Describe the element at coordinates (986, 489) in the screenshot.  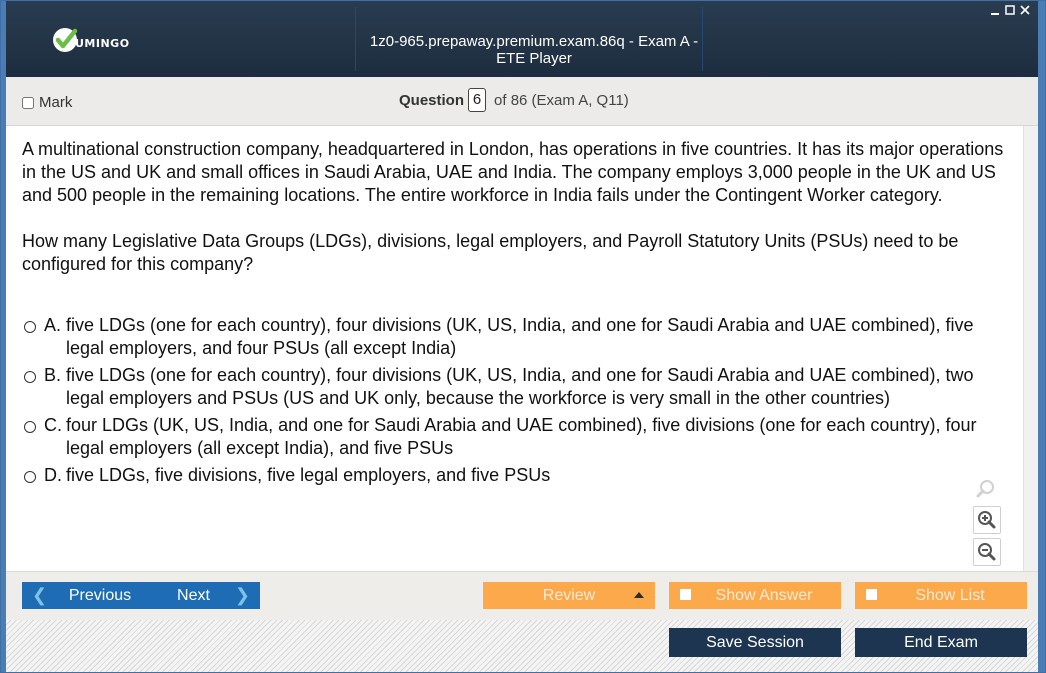
I see `search-icon` at that location.